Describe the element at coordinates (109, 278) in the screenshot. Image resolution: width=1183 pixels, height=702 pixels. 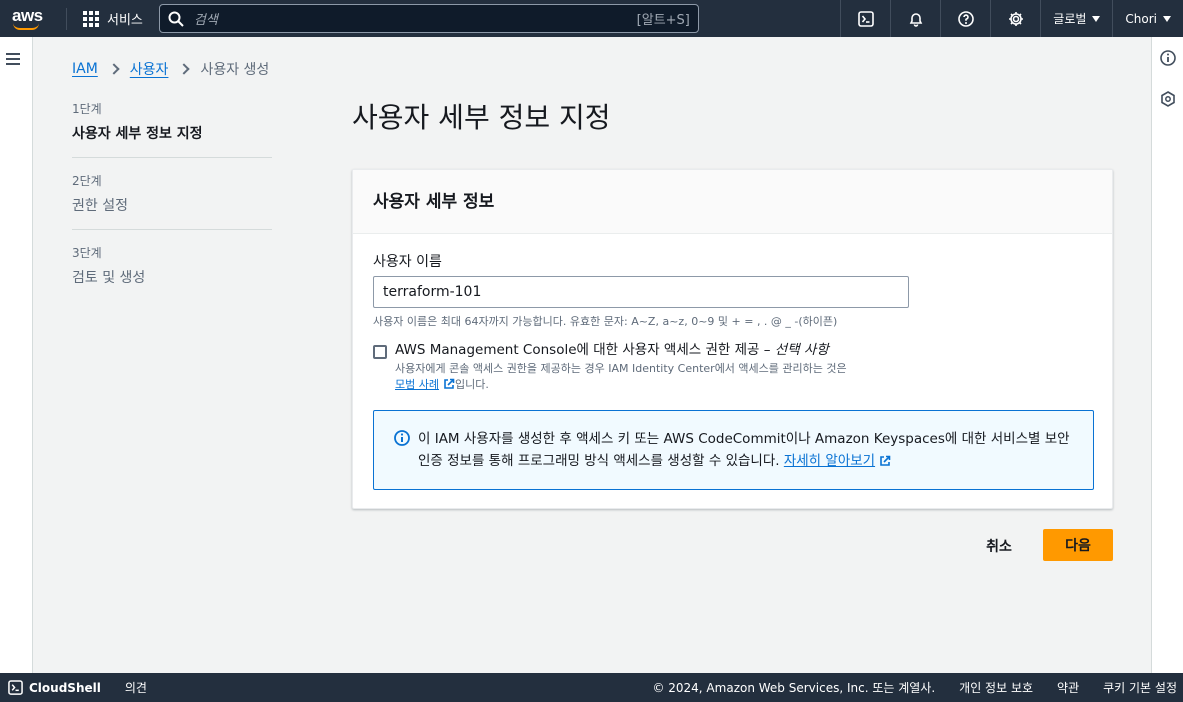
I see `step-label: 검토 및 생성` at that location.